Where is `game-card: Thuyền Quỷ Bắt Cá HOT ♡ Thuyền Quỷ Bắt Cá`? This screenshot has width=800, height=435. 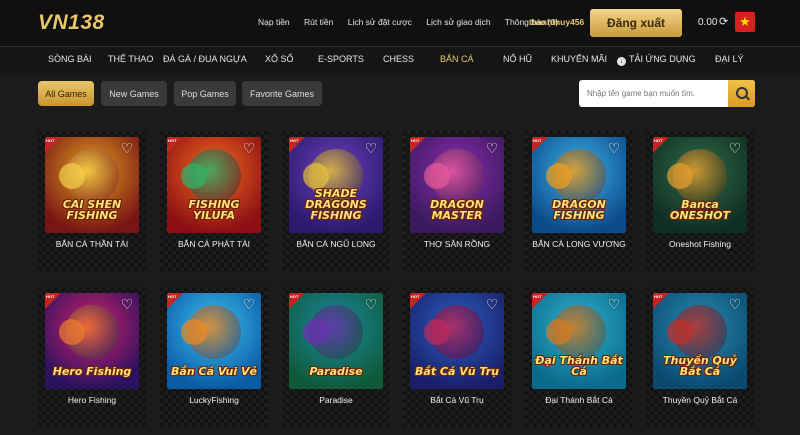 game-card: Thuyền Quỷ Bắt Cá HOT ♡ Thuyền Quỷ Bắt Cá is located at coordinates (700, 357).